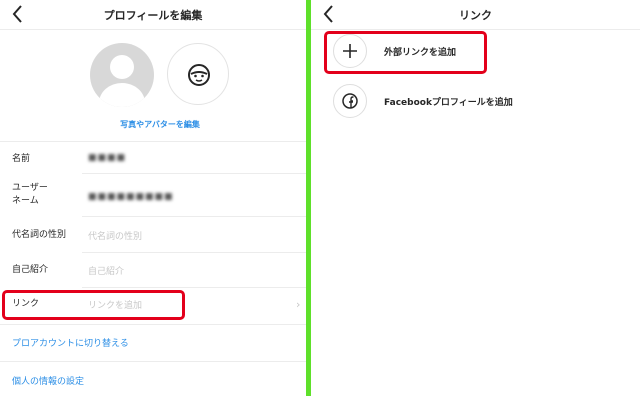 Image resolution: width=640 pixels, height=396 pixels. Describe the element at coordinates (107, 158) in the screenshot. I see `name-field: ■■■■` at that location.